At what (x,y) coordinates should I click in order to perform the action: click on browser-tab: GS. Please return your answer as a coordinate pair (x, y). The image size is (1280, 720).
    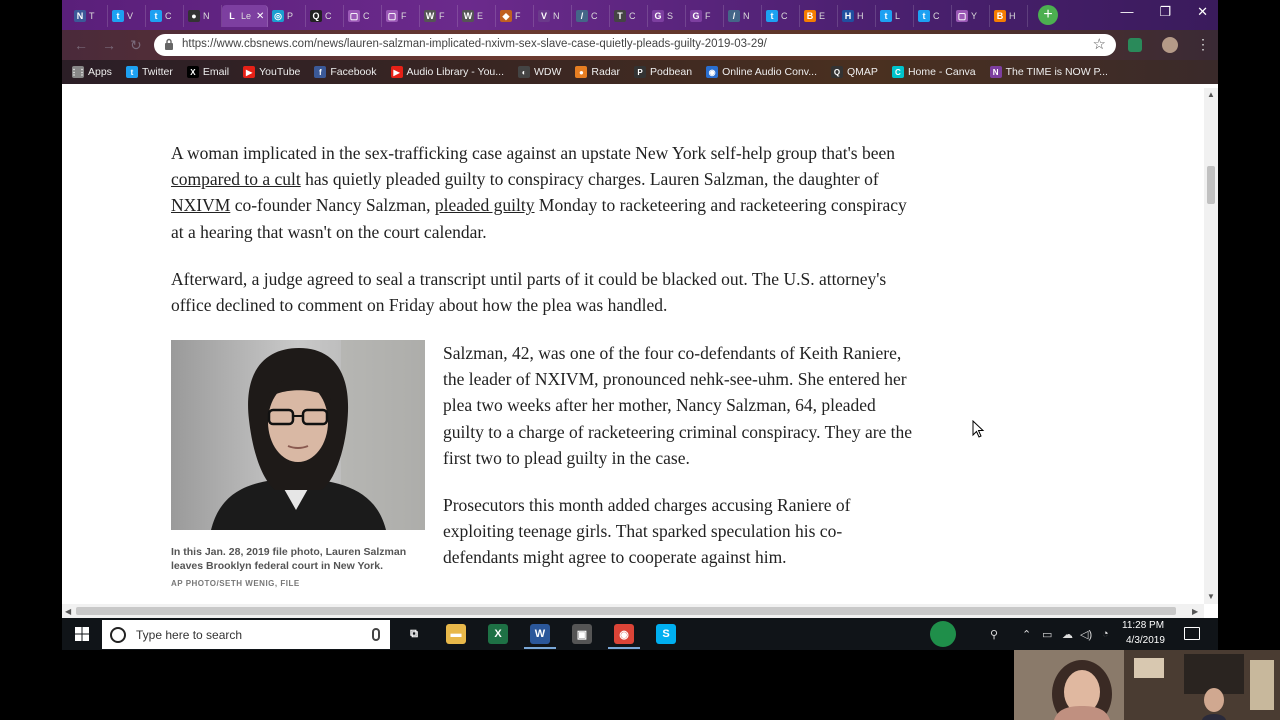
    Looking at the image, I should click on (667, 16).